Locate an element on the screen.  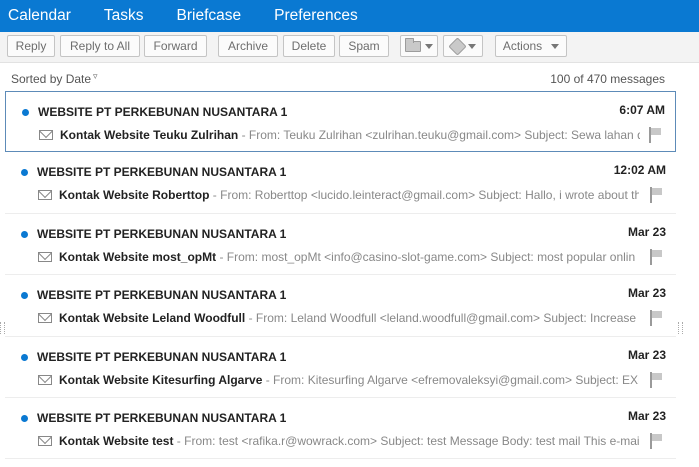
tag-button is located at coordinates (463, 46).